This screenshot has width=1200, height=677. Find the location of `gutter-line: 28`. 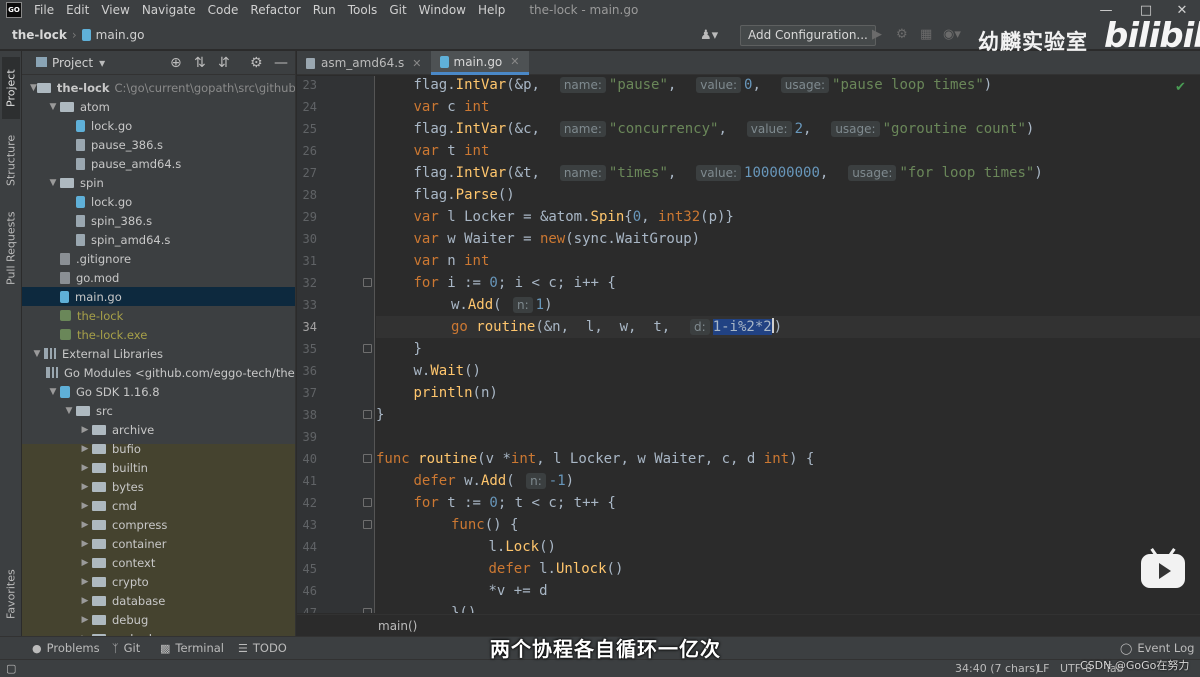

gutter-line: 28 is located at coordinates (335, 195).